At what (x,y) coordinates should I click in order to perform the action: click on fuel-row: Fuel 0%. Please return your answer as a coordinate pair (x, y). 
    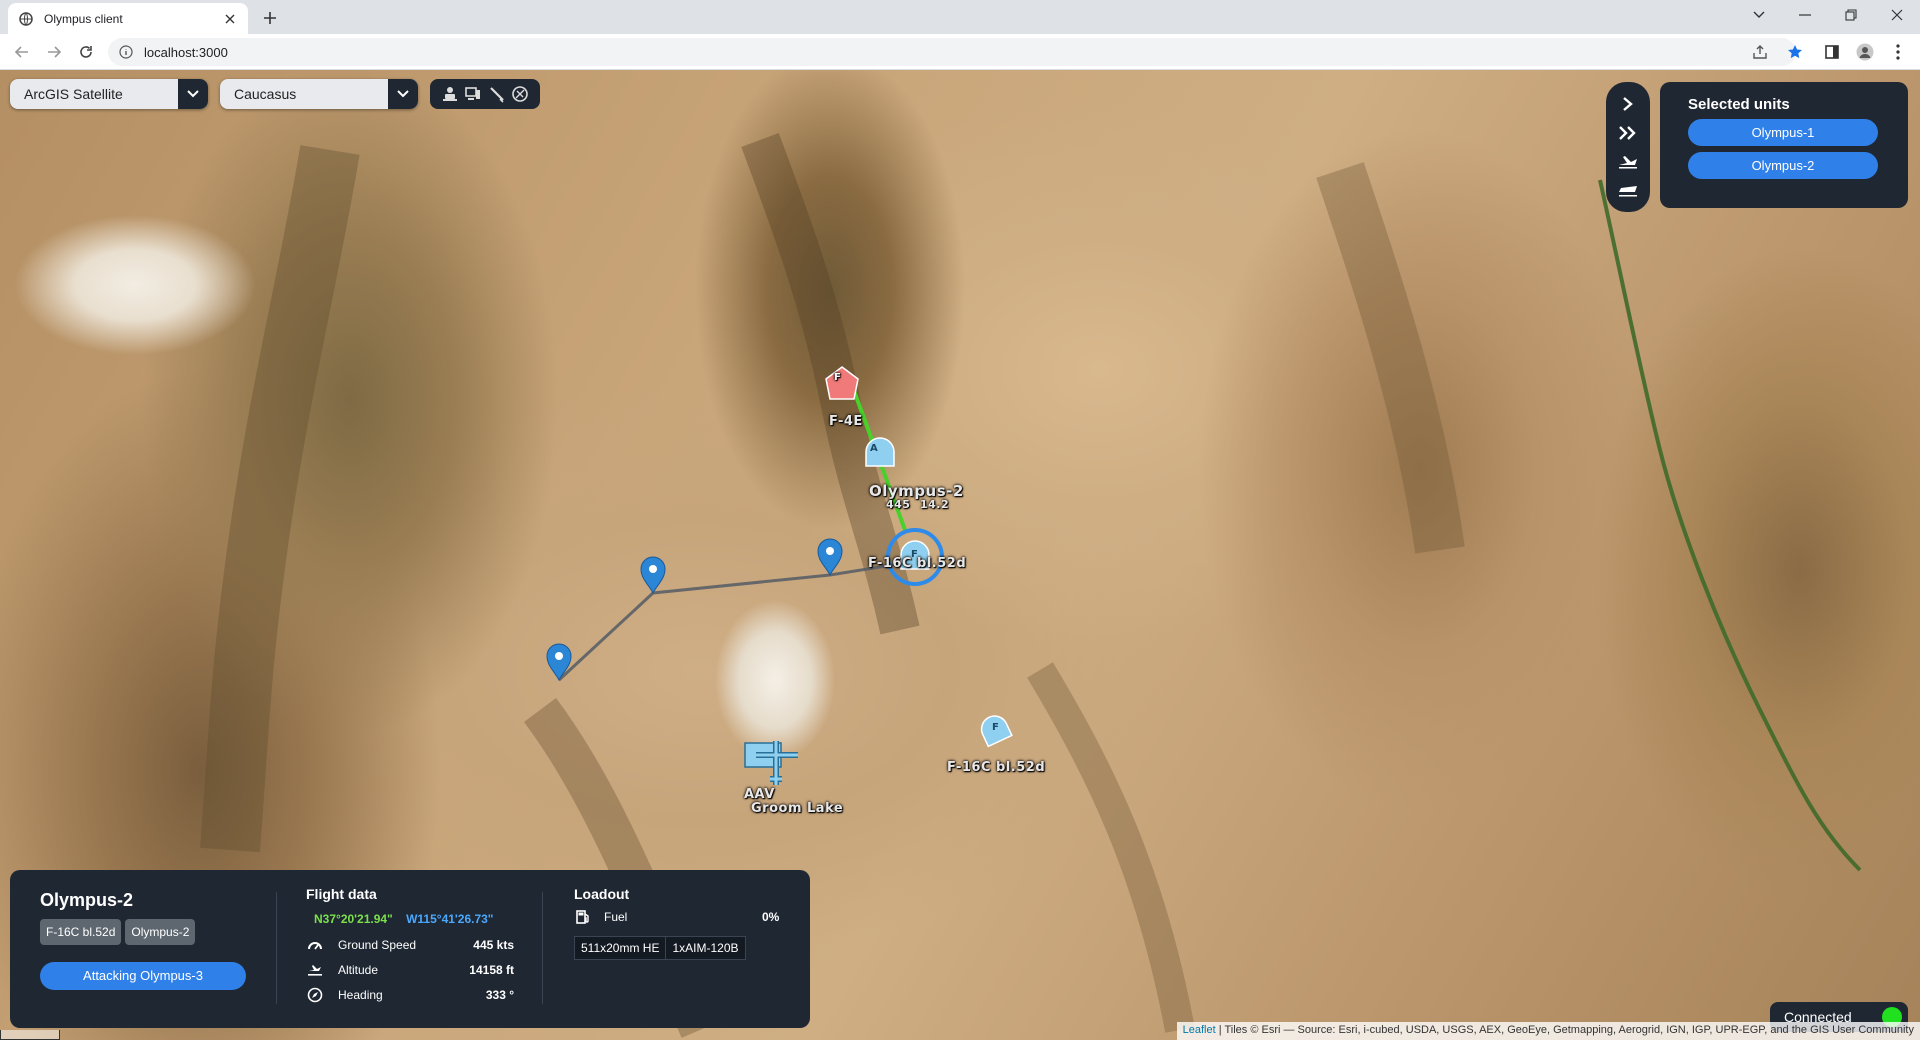
    Looking at the image, I should click on (684, 917).